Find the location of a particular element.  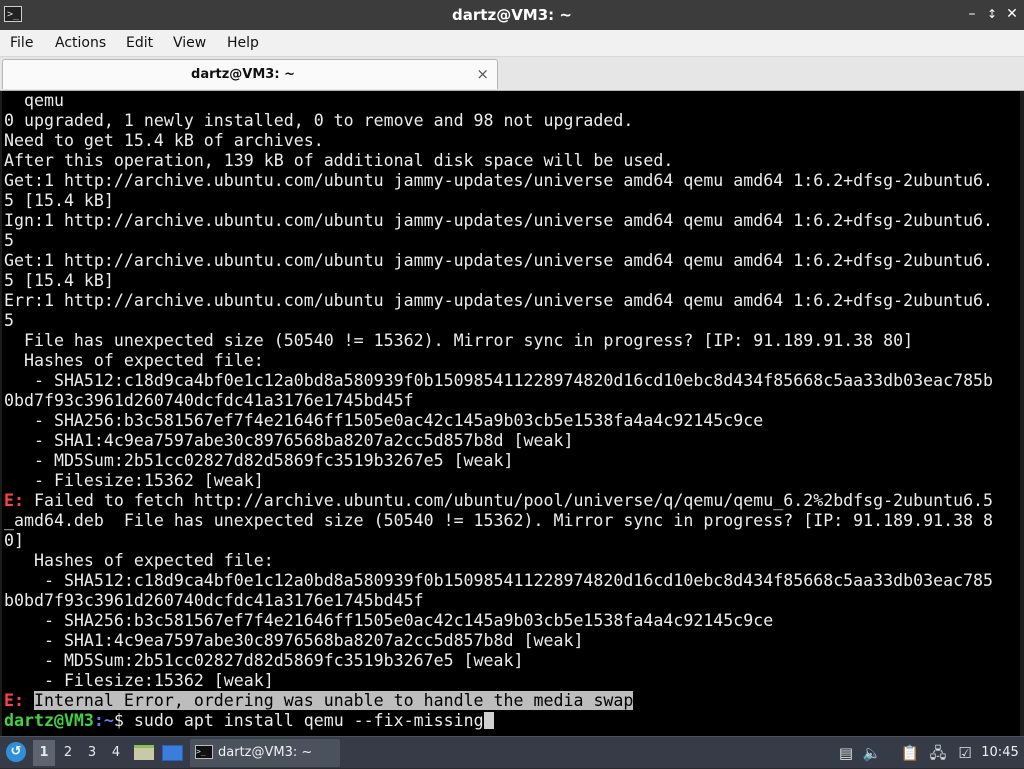

tab-label: dartz@VM3: ~ is located at coordinates (243, 74).